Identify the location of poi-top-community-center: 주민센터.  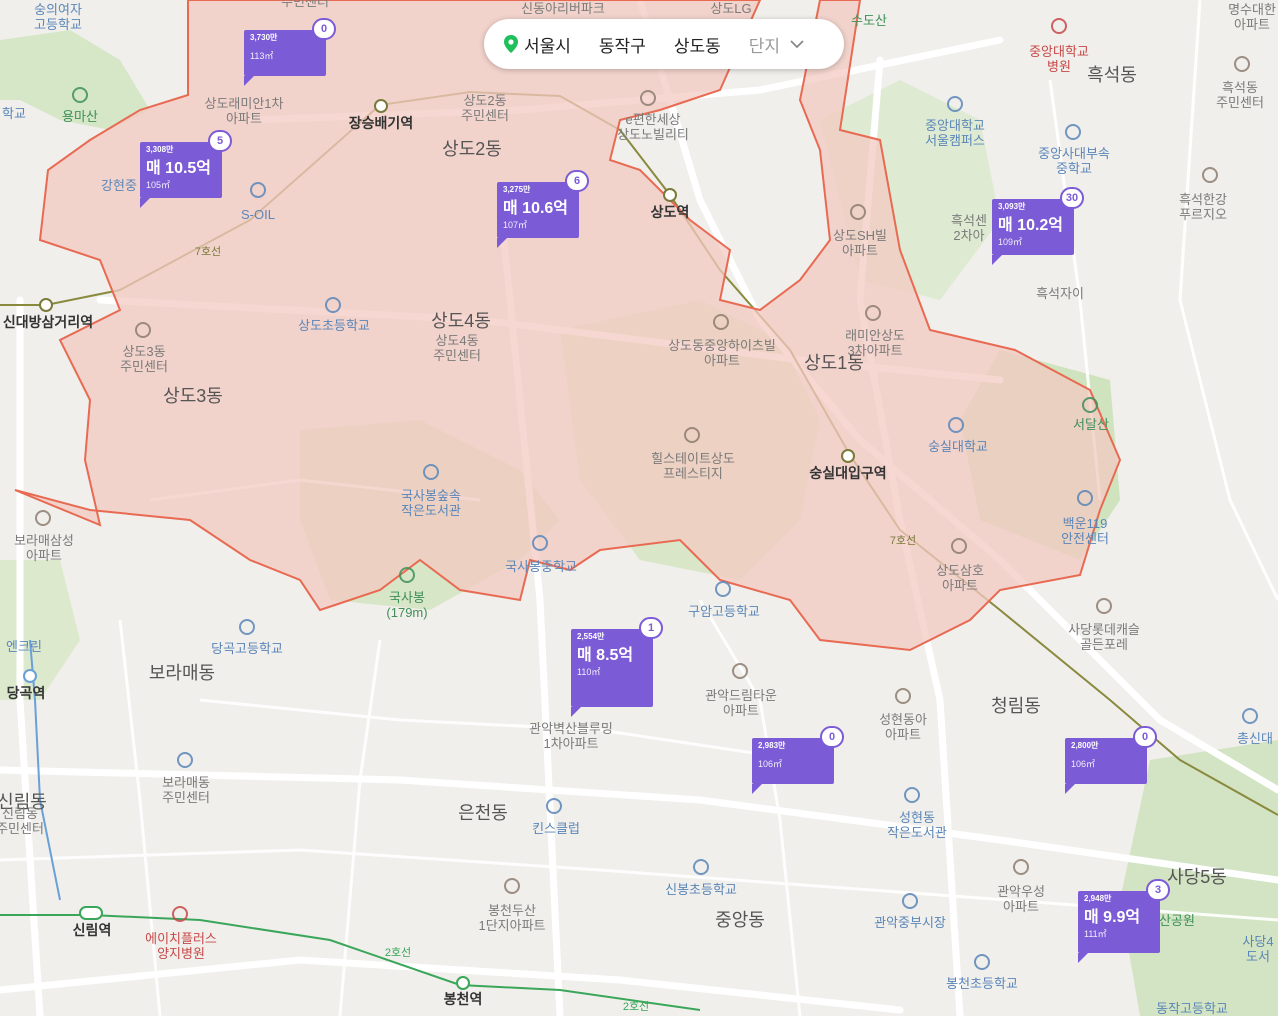
(305, 4).